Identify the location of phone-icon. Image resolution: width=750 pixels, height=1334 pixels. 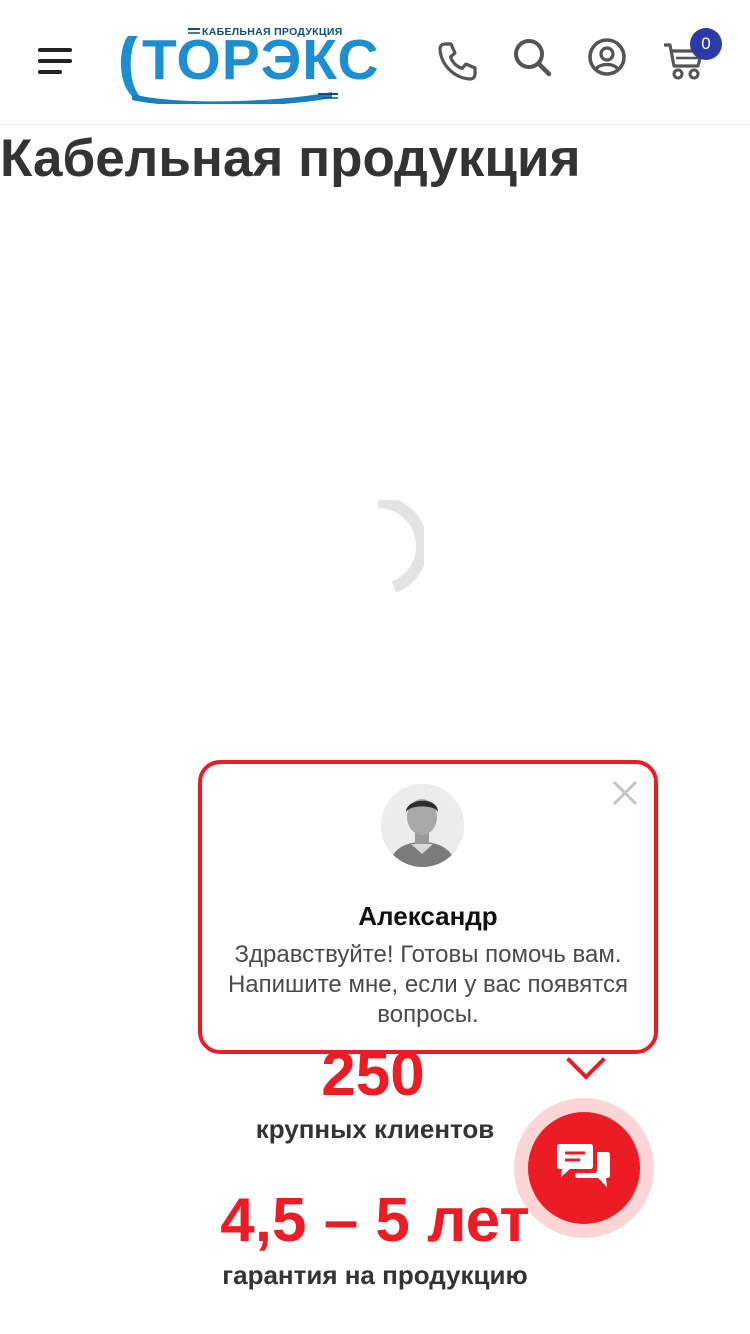
(457, 61).